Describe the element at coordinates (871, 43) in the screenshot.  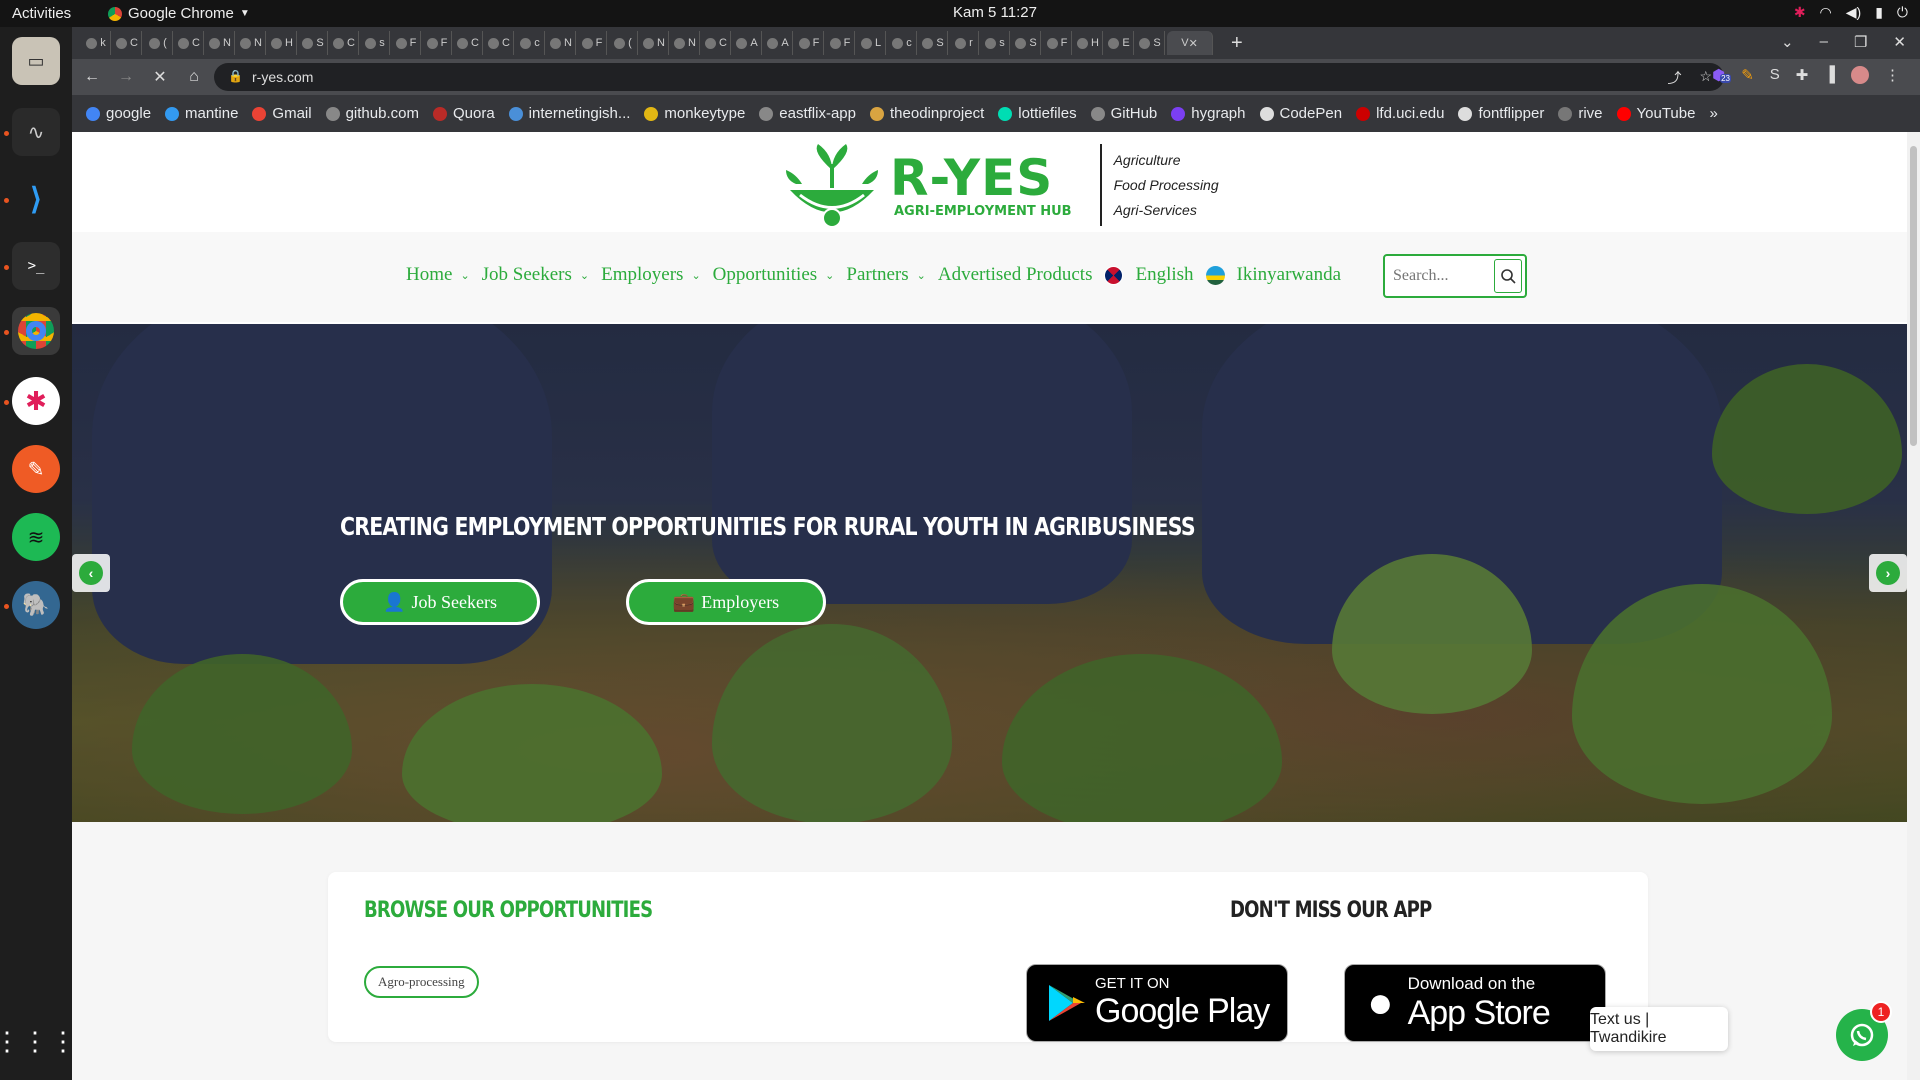
I see `browser-tab: L` at that location.